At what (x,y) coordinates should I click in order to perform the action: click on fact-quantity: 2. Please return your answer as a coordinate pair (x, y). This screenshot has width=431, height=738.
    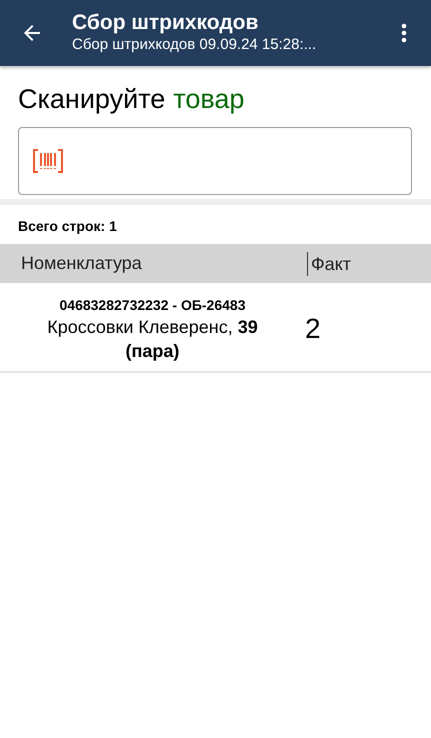
    Looking at the image, I should click on (313, 329).